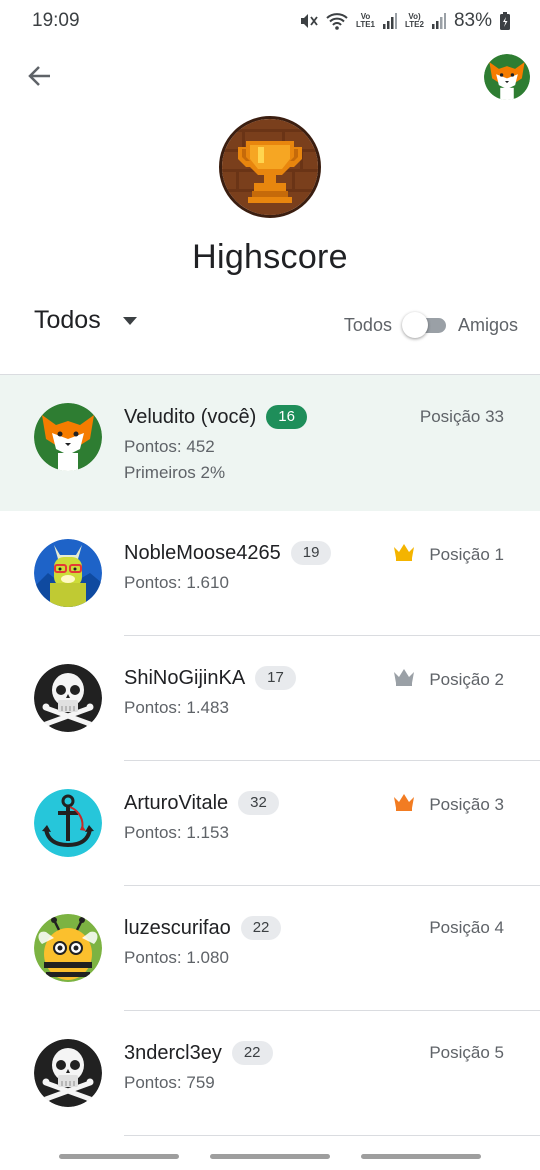  Describe the element at coordinates (270, 823) in the screenshot. I see `leaderboard-row: ArturoVitale 32 Pontos: 1.153 Posição 3` at that location.